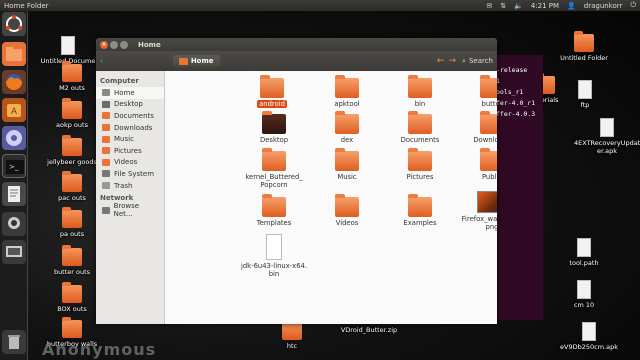 The image size is (640, 360). What do you see at coordinates (130, 116) in the screenshot?
I see `sidebar-item-documents: Documents` at bounding box center [130, 116].